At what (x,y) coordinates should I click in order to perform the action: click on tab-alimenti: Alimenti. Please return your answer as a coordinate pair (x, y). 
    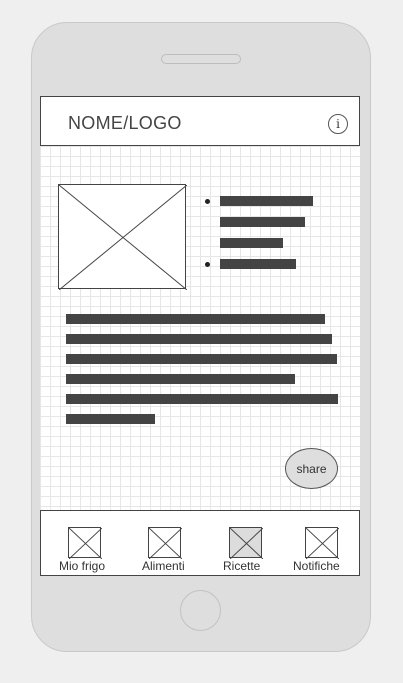
    Looking at the image, I should click on (163, 543).